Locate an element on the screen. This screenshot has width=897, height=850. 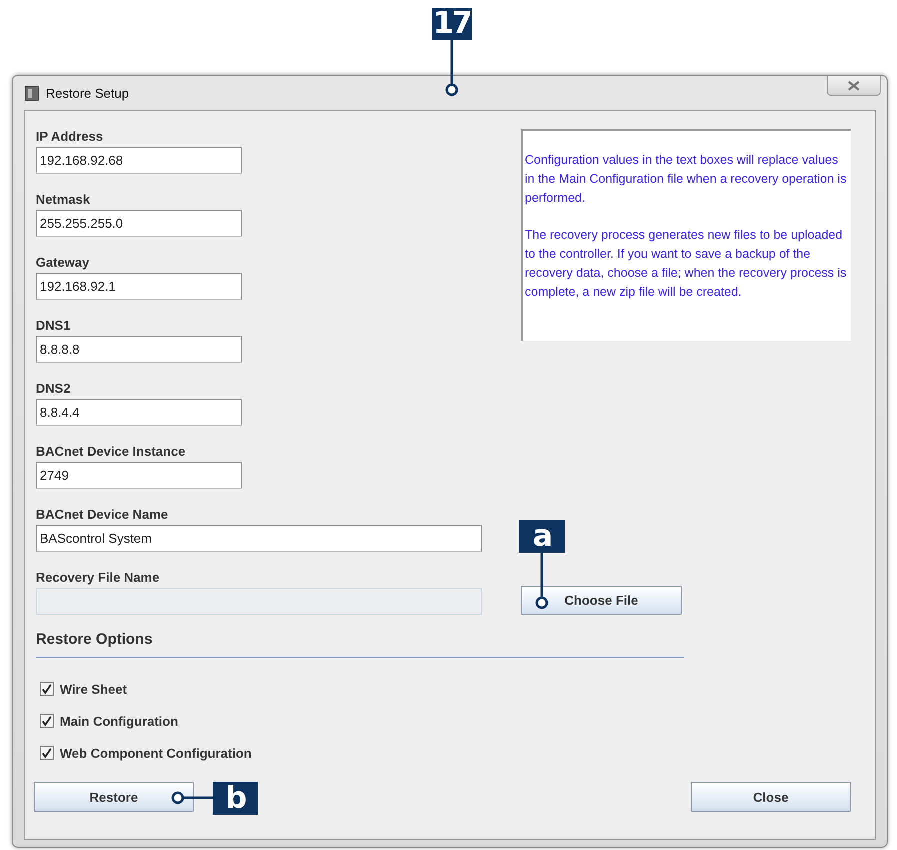
window-title: Restore Setup is located at coordinates (88, 93).